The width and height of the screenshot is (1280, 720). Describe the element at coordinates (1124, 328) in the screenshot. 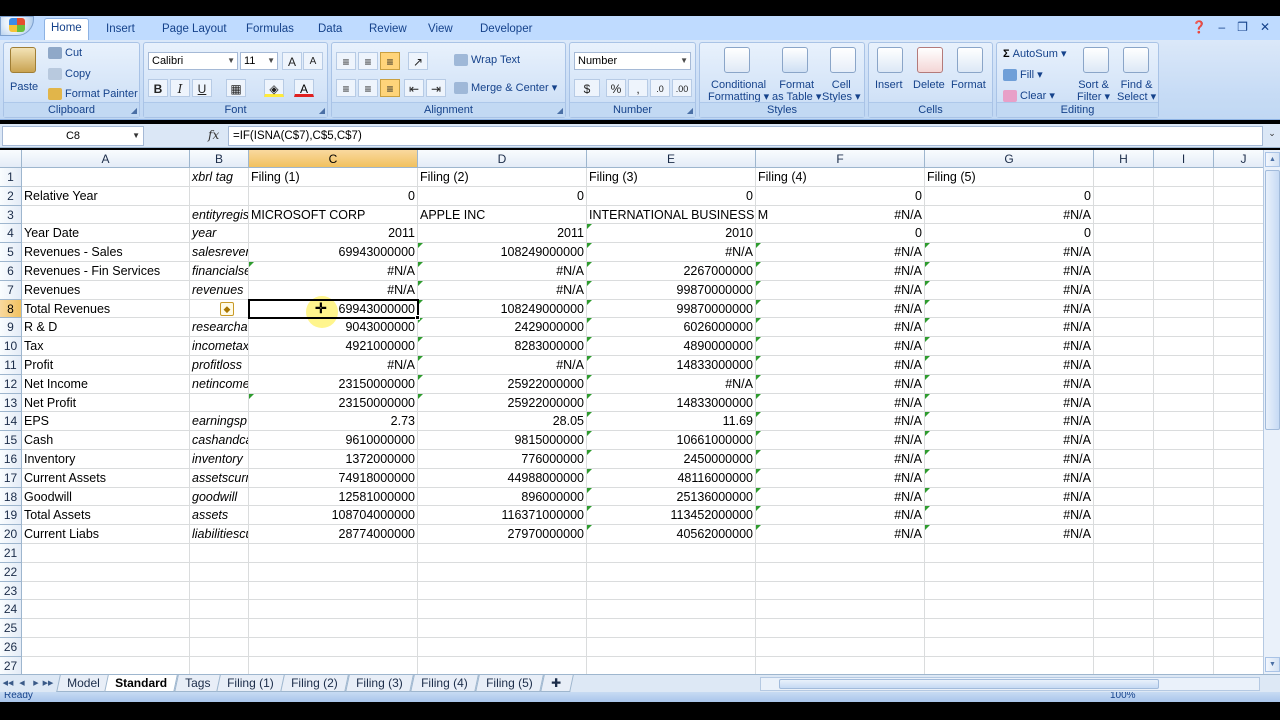

I see `cell-h9` at that location.